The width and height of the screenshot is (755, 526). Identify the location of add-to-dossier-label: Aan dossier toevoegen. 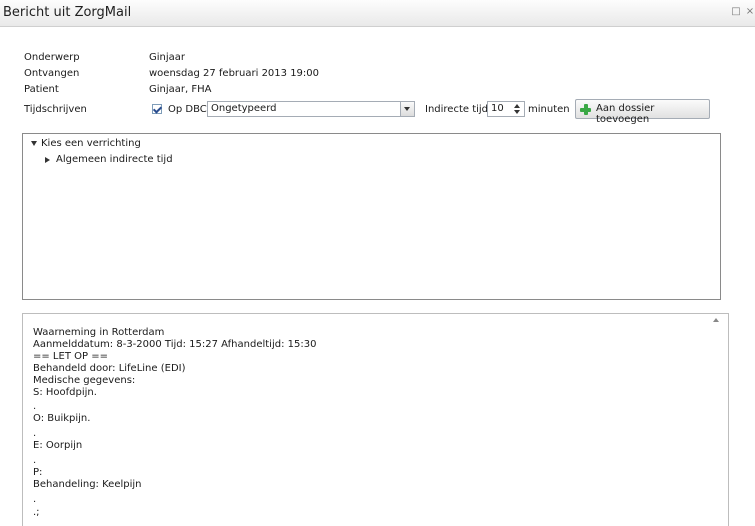
(625, 114).